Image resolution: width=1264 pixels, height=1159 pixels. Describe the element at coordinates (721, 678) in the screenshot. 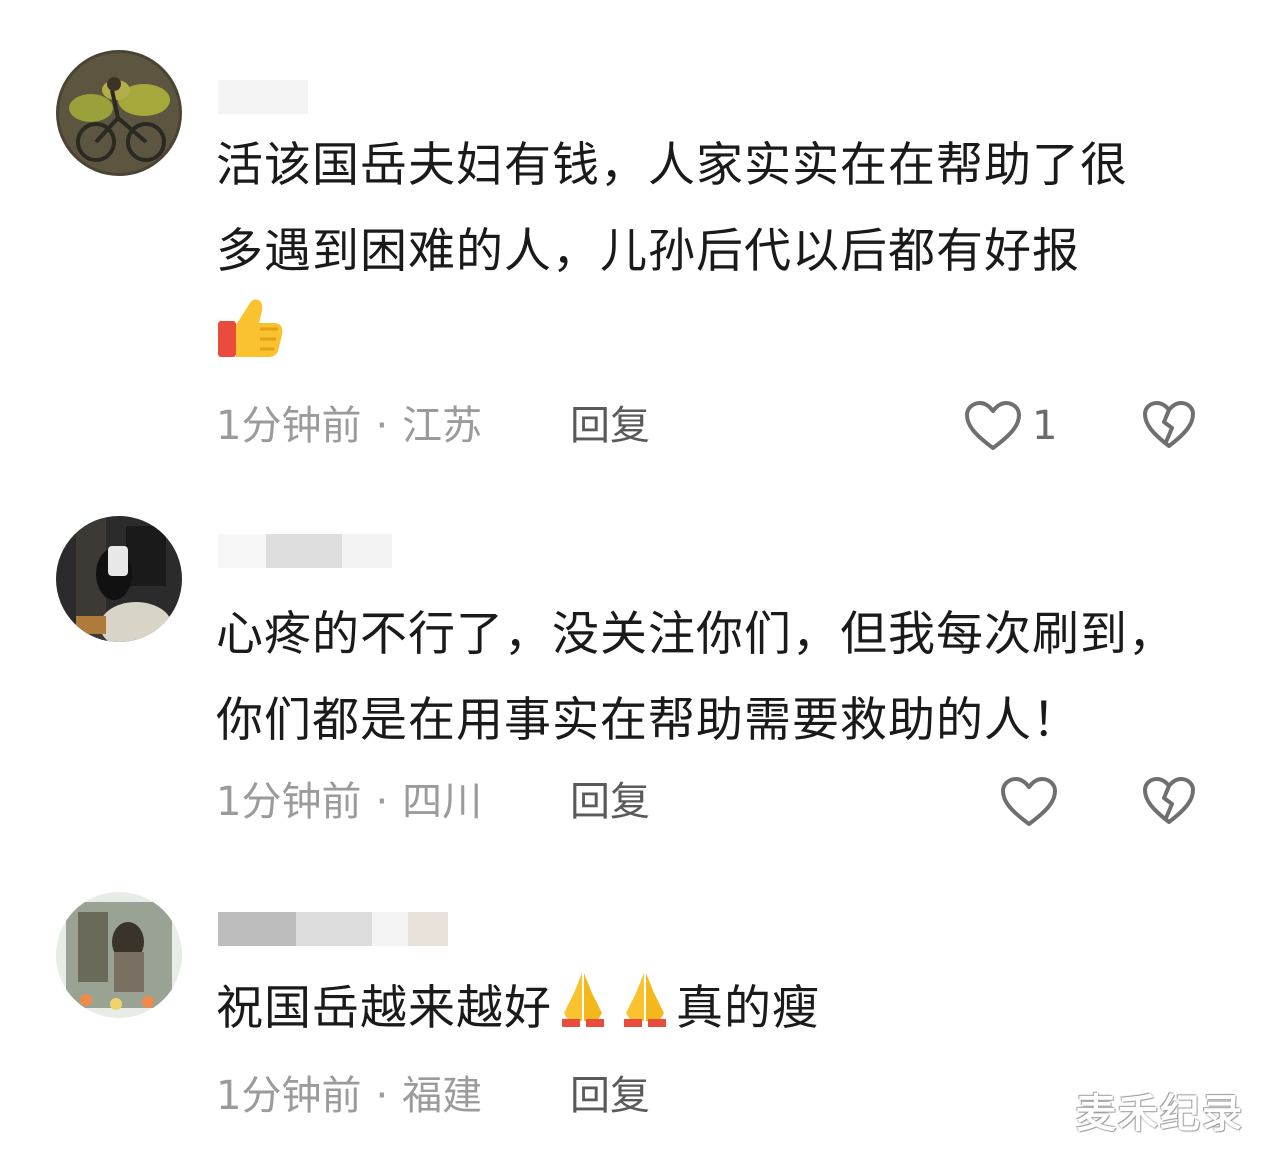

I see `comment-text: 心疼的不行了，没关注你们，但我每次刷到， 你们都是在用事实在帮助需要救助的人！` at that location.